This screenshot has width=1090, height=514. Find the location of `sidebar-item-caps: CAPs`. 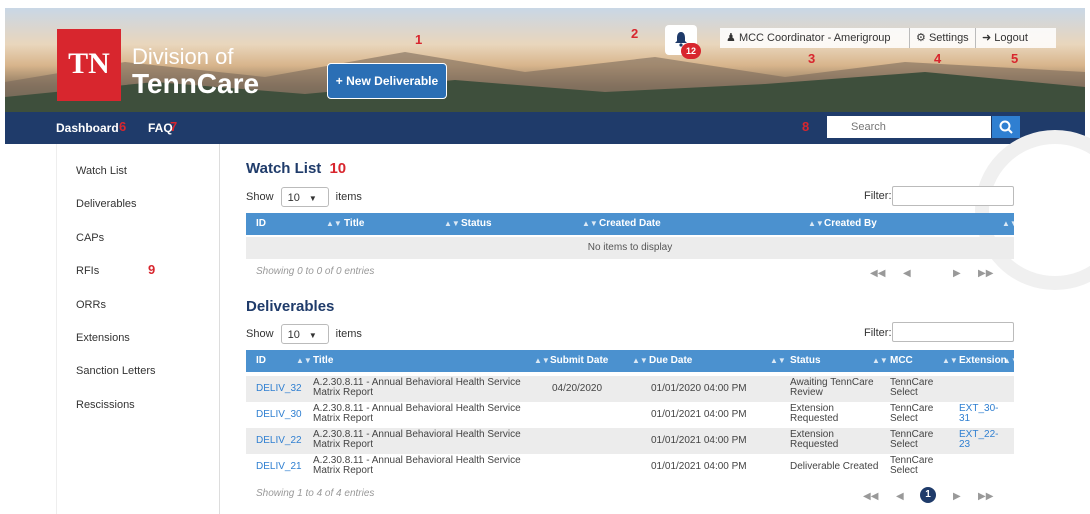

sidebar-item-caps: CAPs is located at coordinates (90, 238).